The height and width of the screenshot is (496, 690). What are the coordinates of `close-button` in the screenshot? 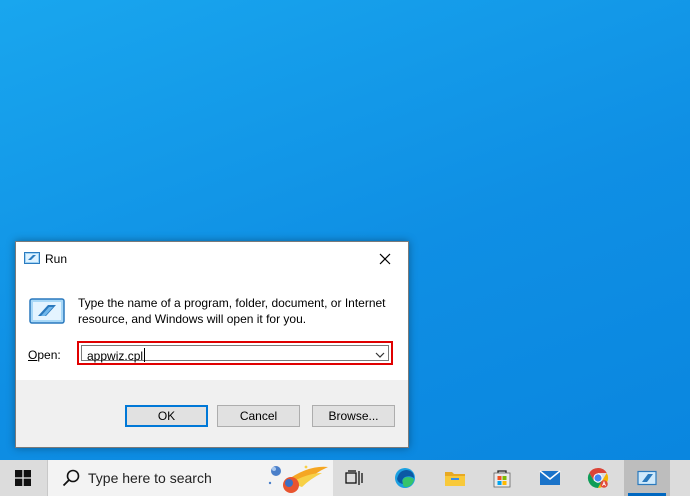 It's located at (385, 258).